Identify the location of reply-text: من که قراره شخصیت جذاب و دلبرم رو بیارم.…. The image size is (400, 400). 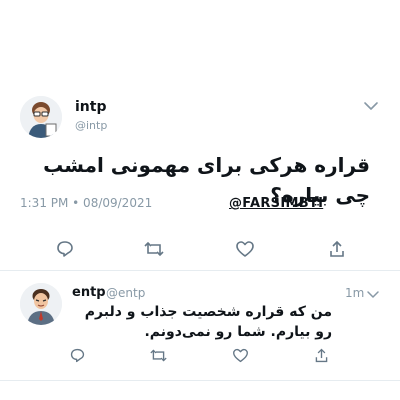
(208, 322).